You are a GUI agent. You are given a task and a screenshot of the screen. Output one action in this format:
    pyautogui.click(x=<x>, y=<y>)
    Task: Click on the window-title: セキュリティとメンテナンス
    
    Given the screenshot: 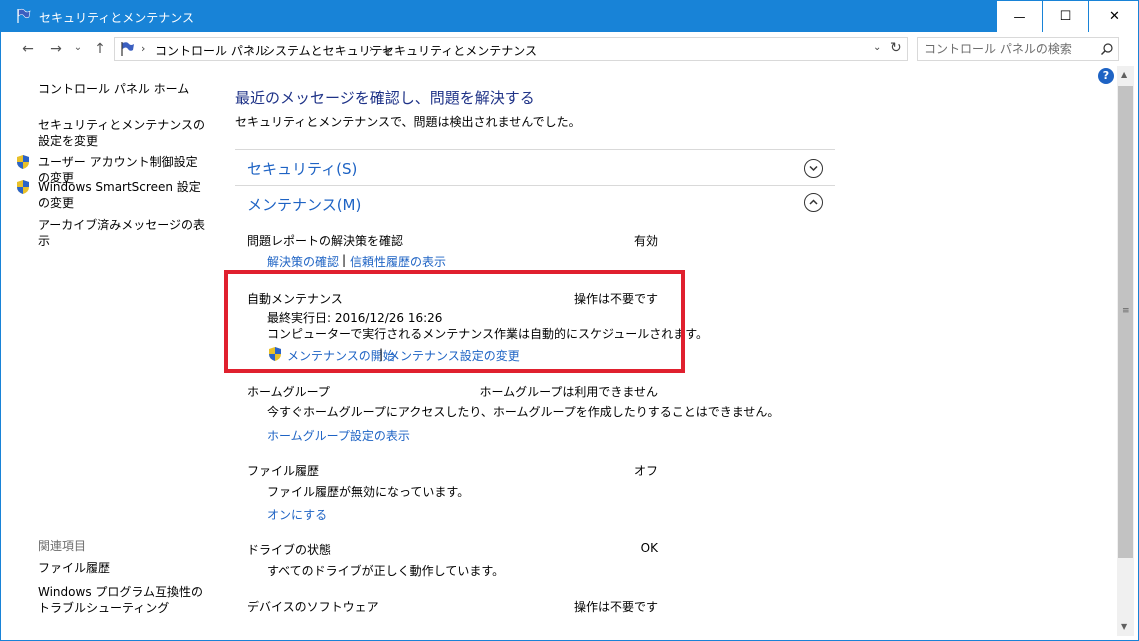 What is the action you would take?
    pyautogui.click(x=117, y=18)
    